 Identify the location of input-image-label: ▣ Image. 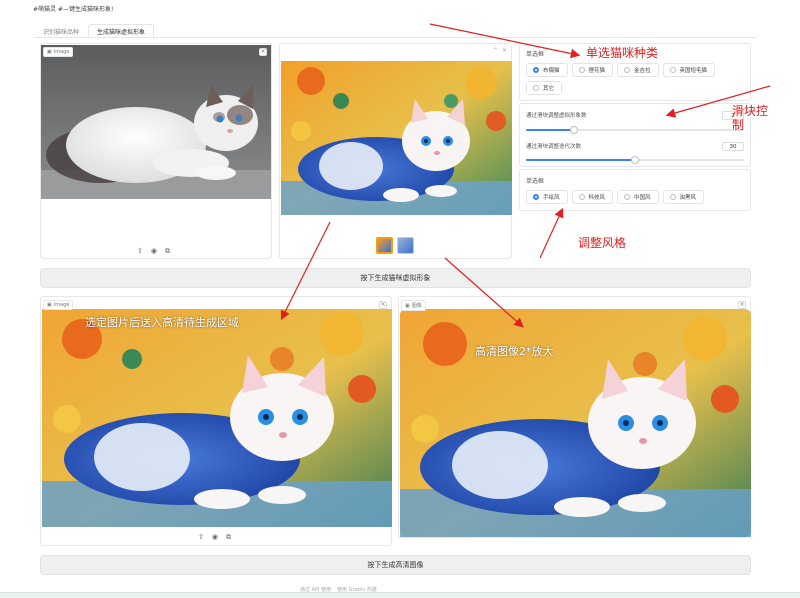
(58, 52).